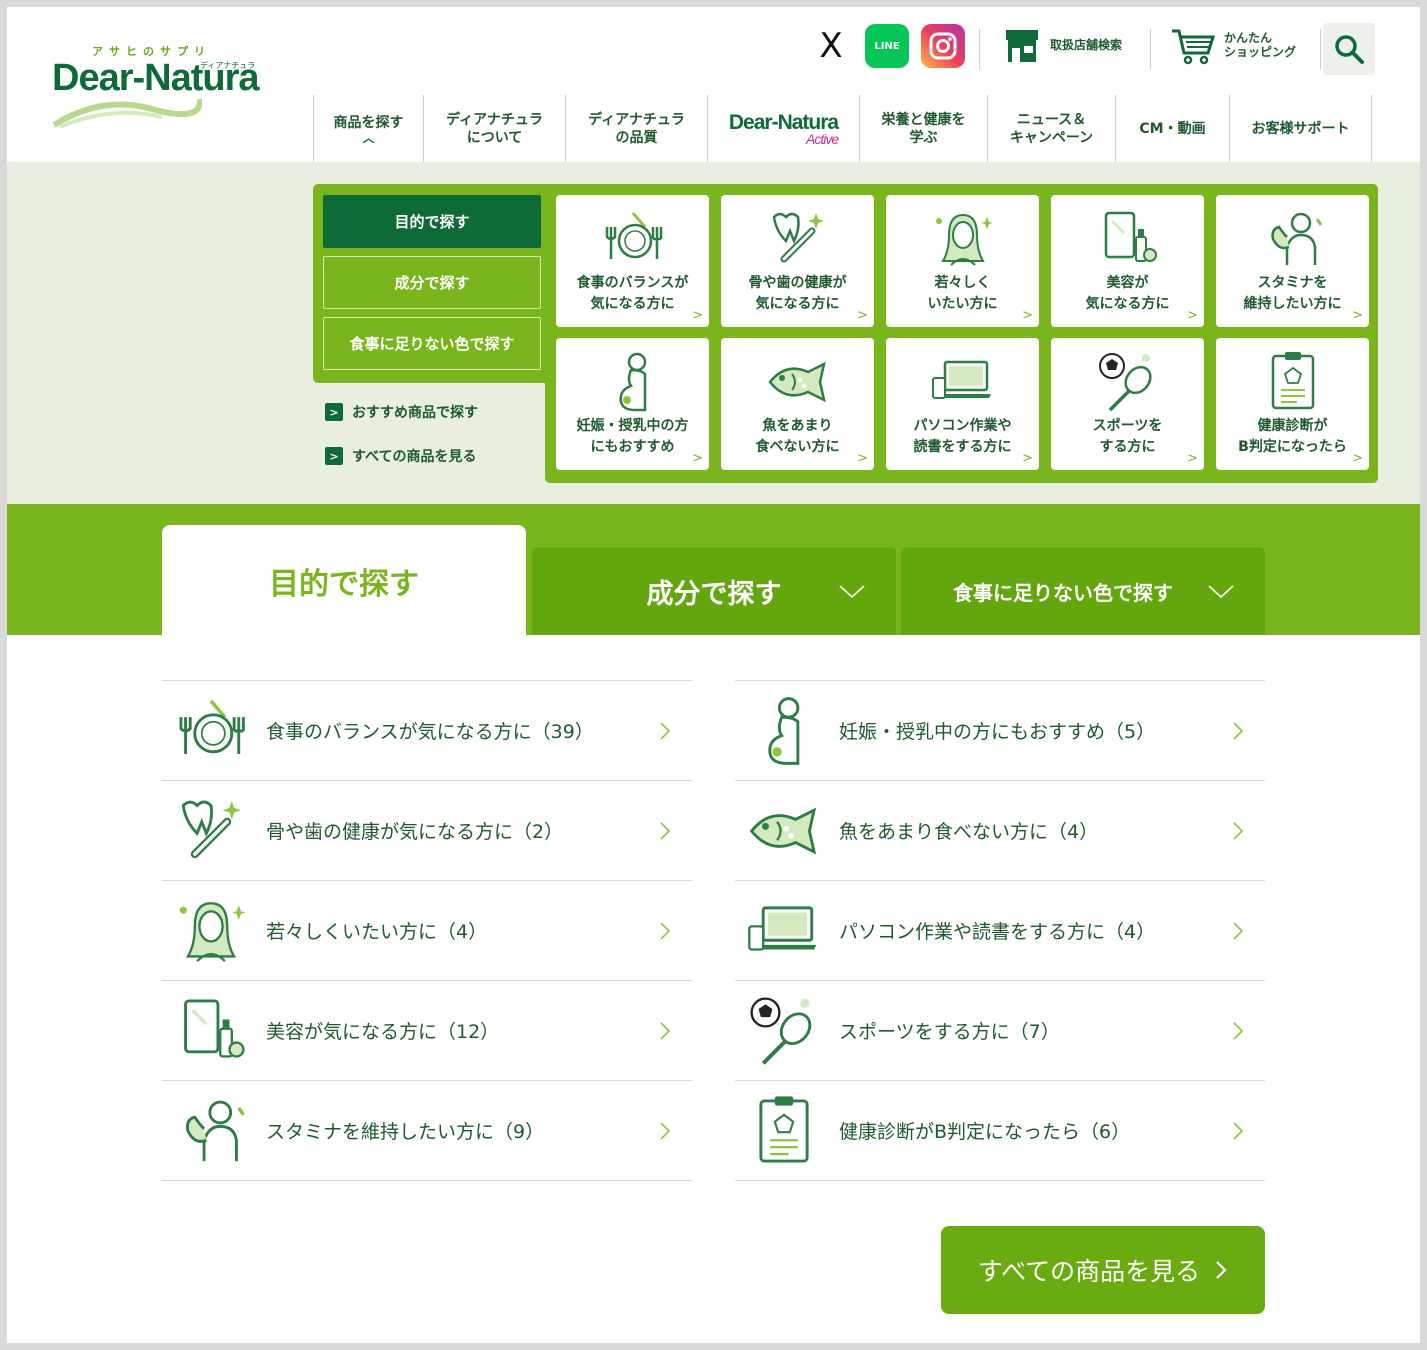  Describe the element at coordinates (962, 404) in the screenshot. I see `mega-card: パソコン作業や 読書をする方に >` at that location.